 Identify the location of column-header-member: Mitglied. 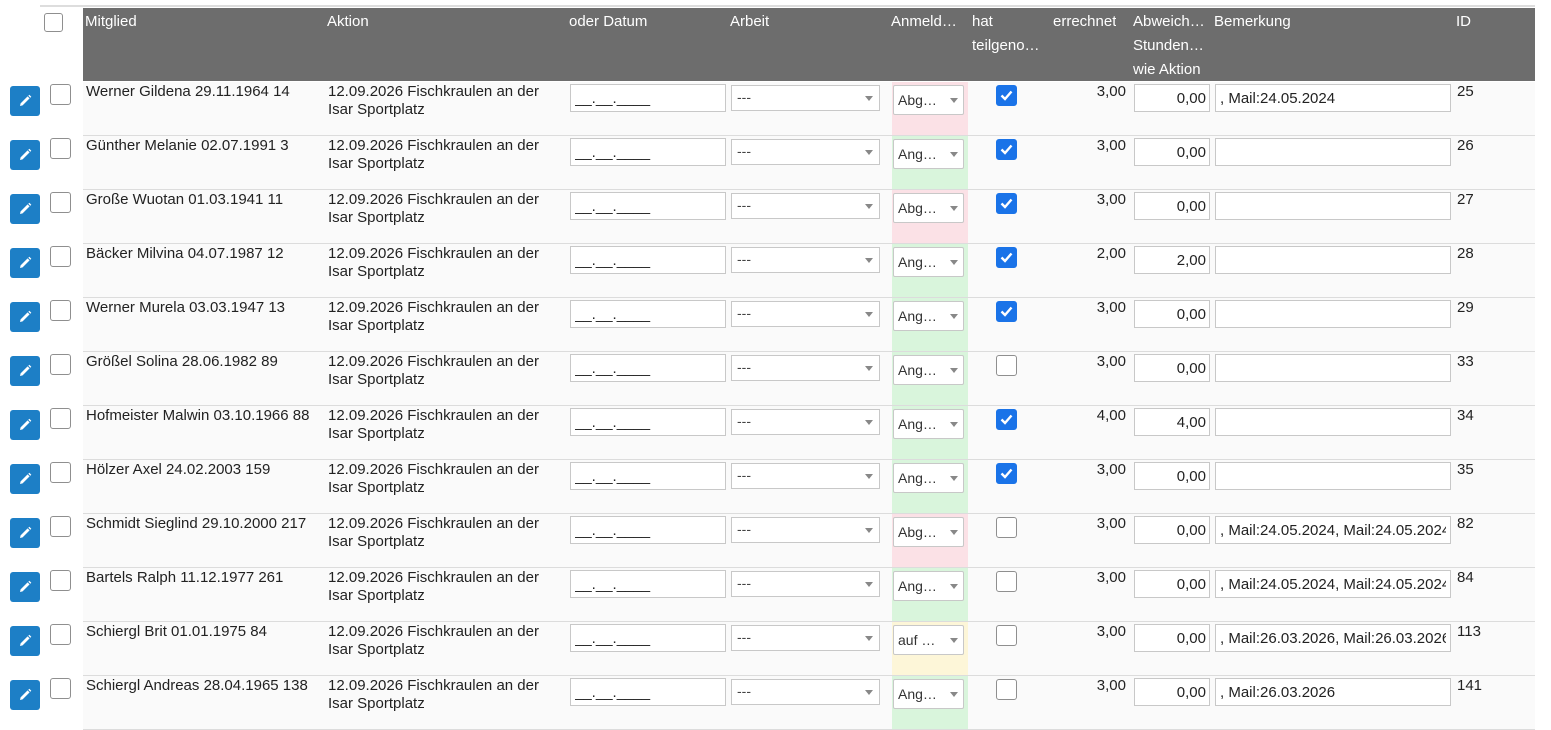
(111, 22).